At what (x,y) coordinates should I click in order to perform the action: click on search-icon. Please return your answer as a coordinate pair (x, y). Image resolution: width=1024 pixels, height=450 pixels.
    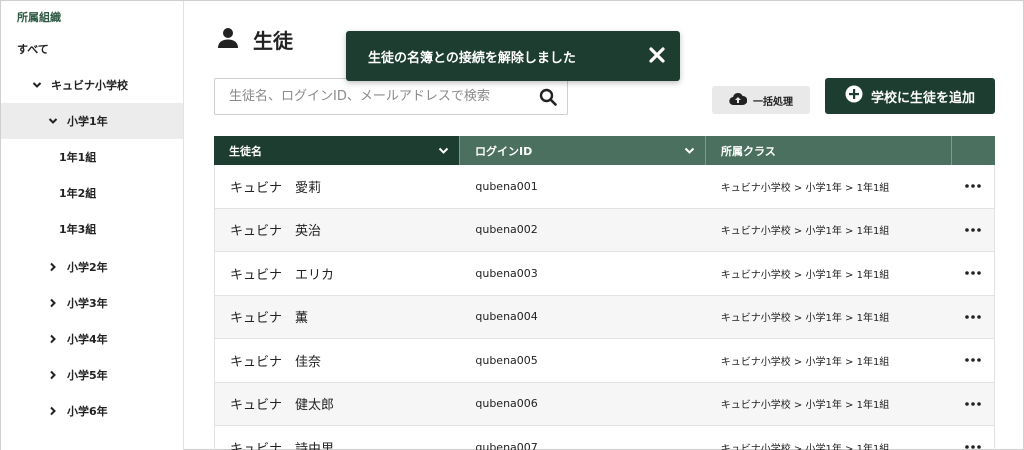
    Looking at the image, I should click on (548, 99).